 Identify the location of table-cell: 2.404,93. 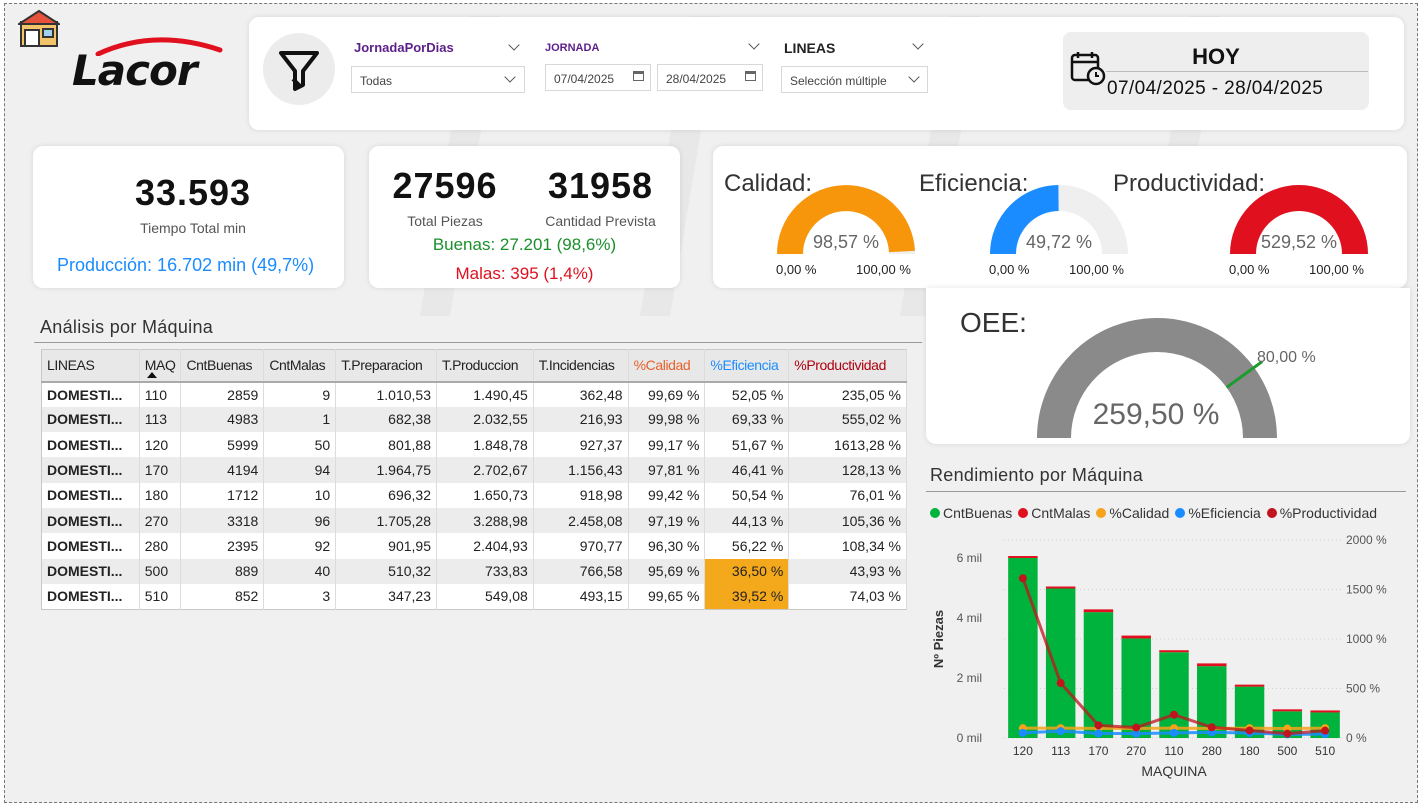
(485, 546).